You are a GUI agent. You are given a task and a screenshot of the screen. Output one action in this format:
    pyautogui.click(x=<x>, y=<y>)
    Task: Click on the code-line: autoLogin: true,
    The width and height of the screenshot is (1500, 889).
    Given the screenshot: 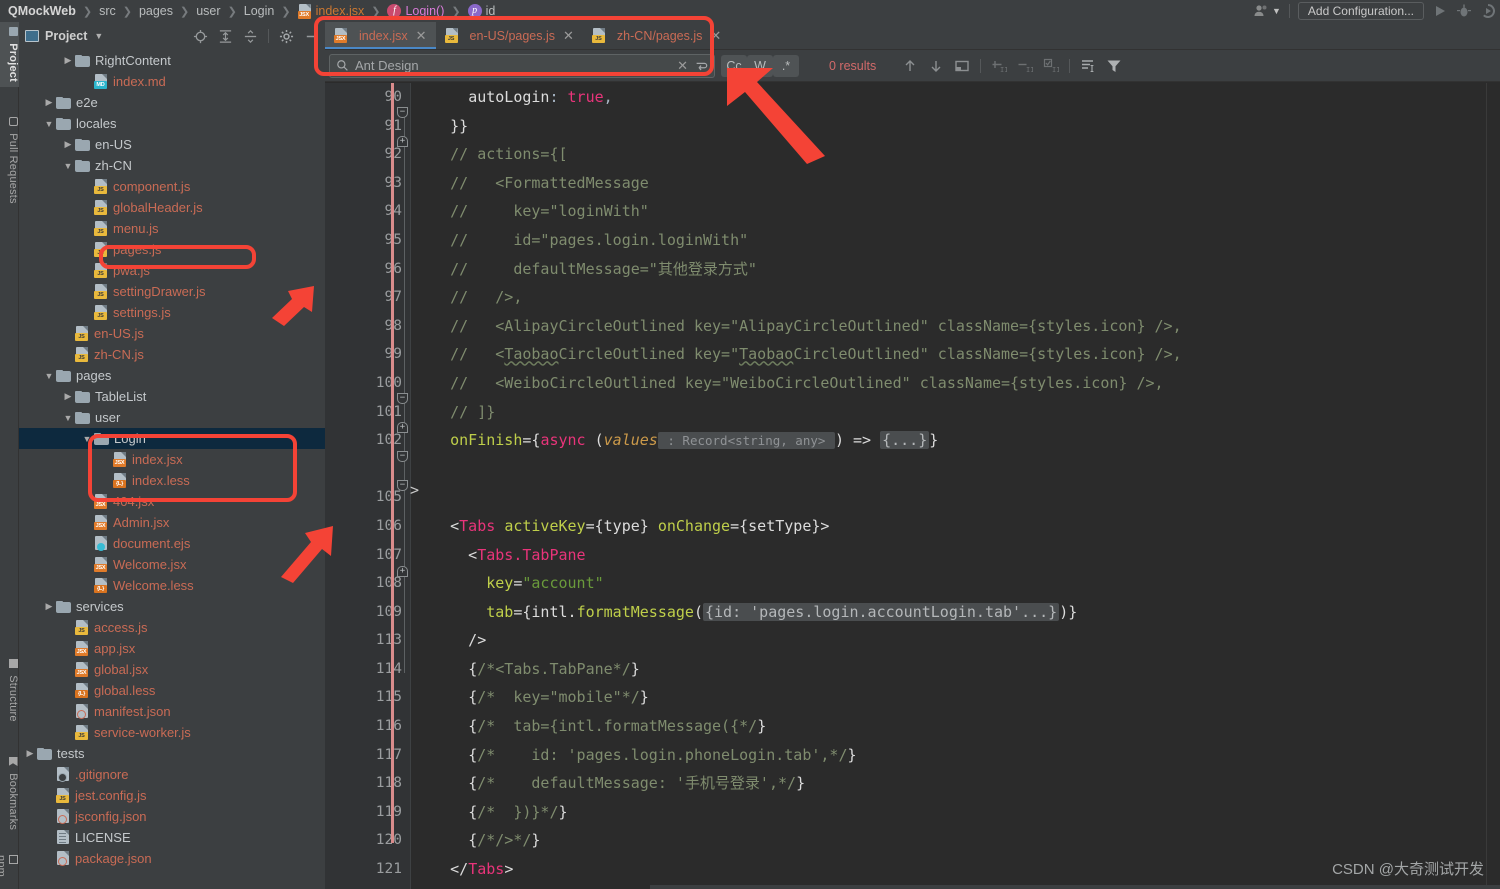 What is the action you would take?
    pyautogui.click(x=957, y=97)
    